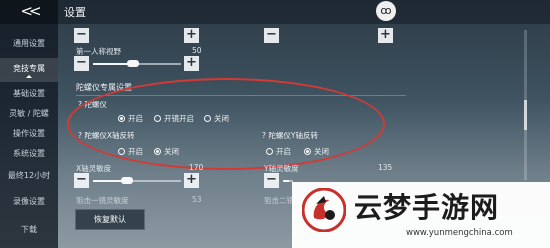  Describe the element at coordinates (324, 210) in the screenshot. I see `watermark-logo-icon` at that location.